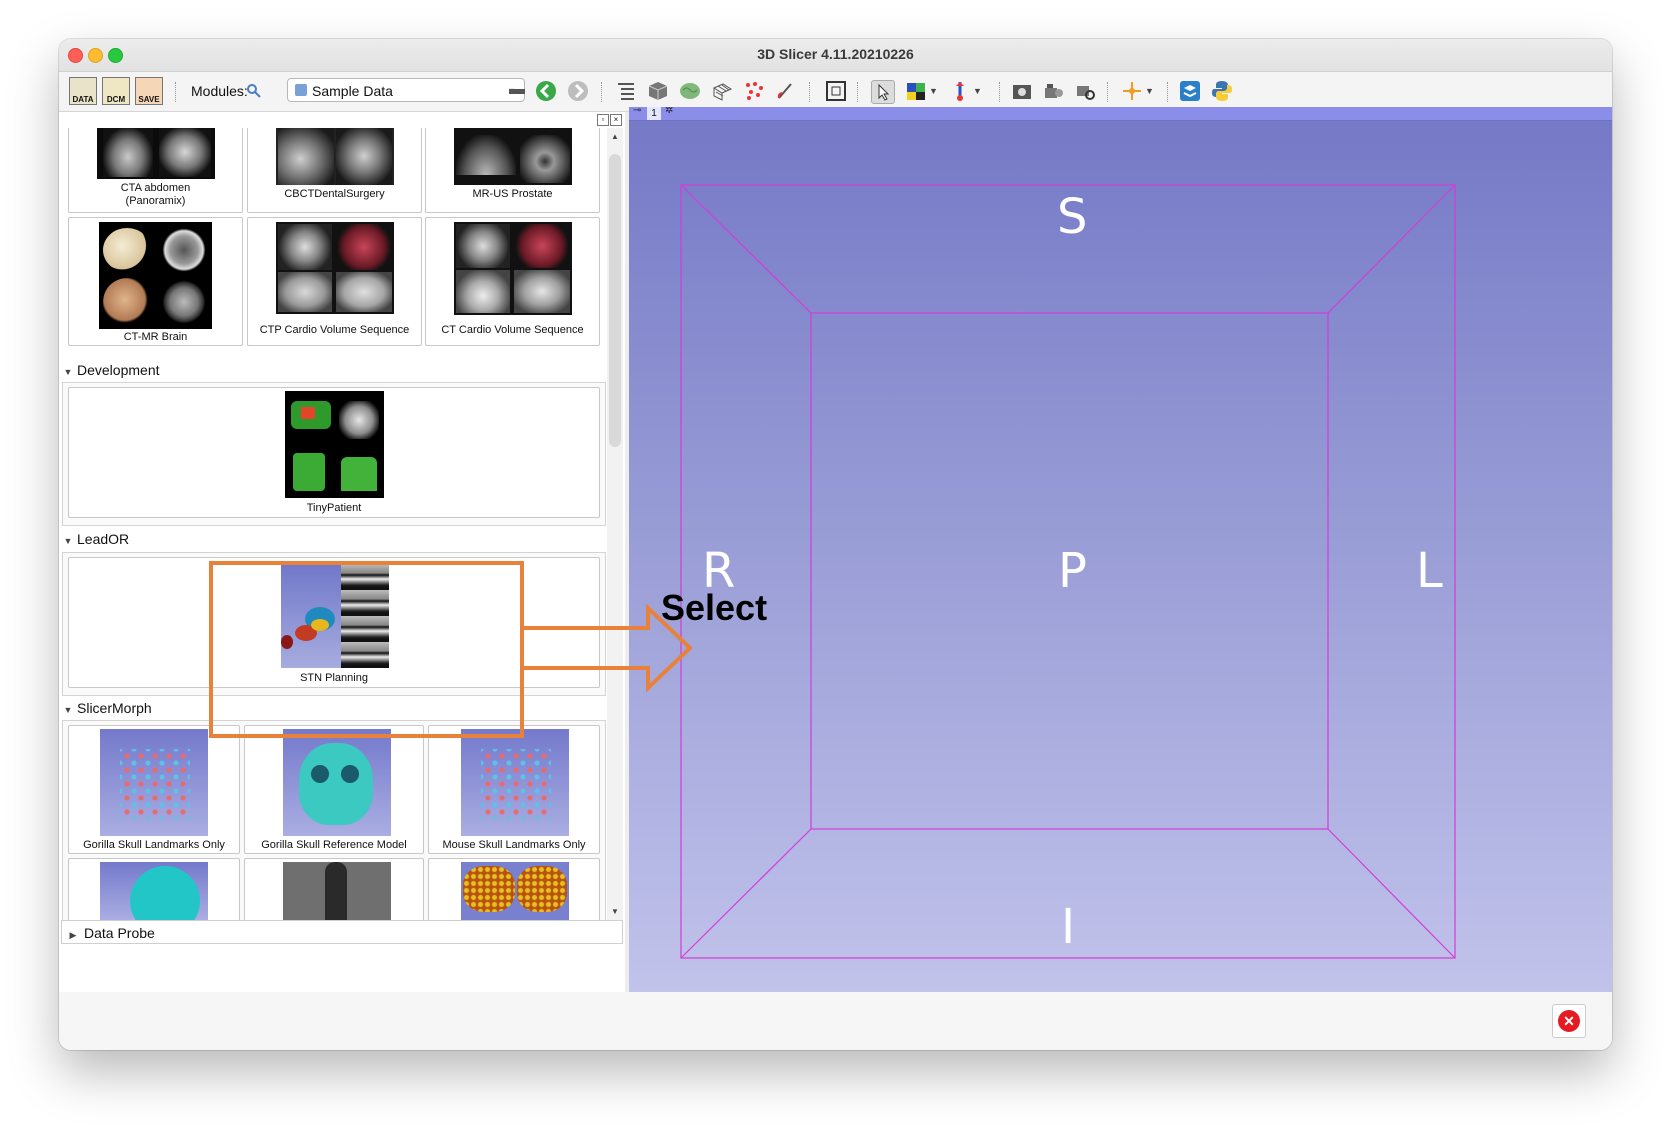 Image resolution: width=1670 pixels, height=1125 pixels. I want to click on save-button: SAVE, so click(149, 91).